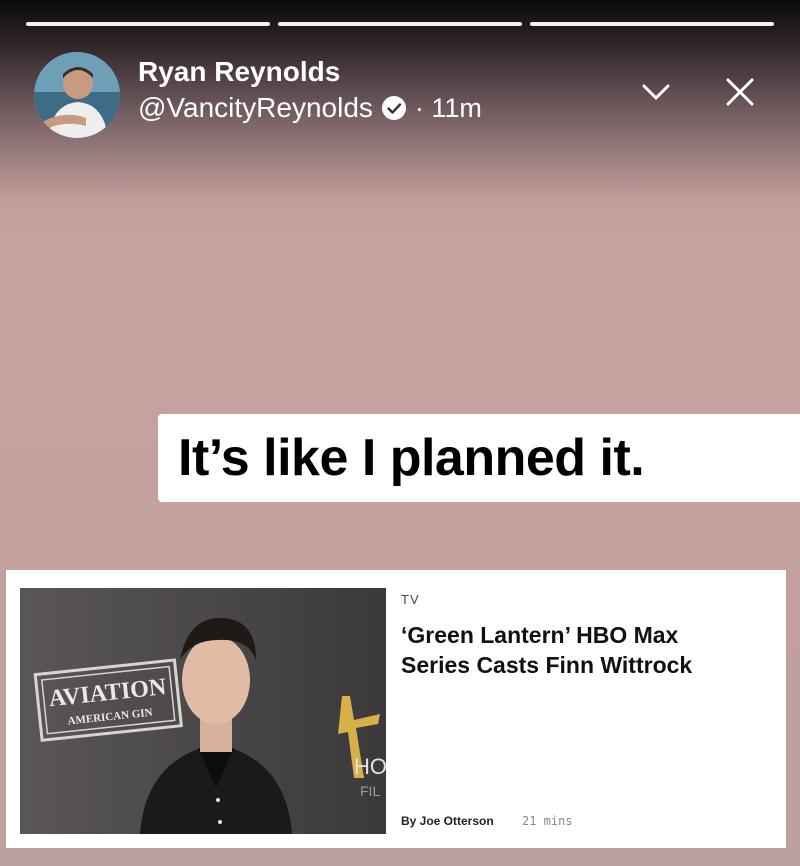 The image size is (800, 866). What do you see at coordinates (656, 92) in the screenshot?
I see `chevron-down-icon` at bounding box center [656, 92].